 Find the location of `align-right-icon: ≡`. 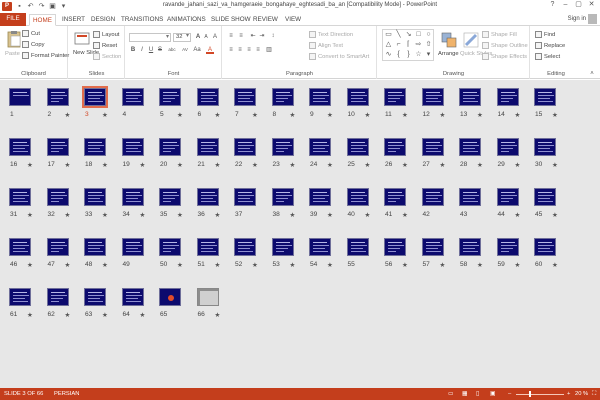

align-right-icon: ≡ is located at coordinates (249, 50).